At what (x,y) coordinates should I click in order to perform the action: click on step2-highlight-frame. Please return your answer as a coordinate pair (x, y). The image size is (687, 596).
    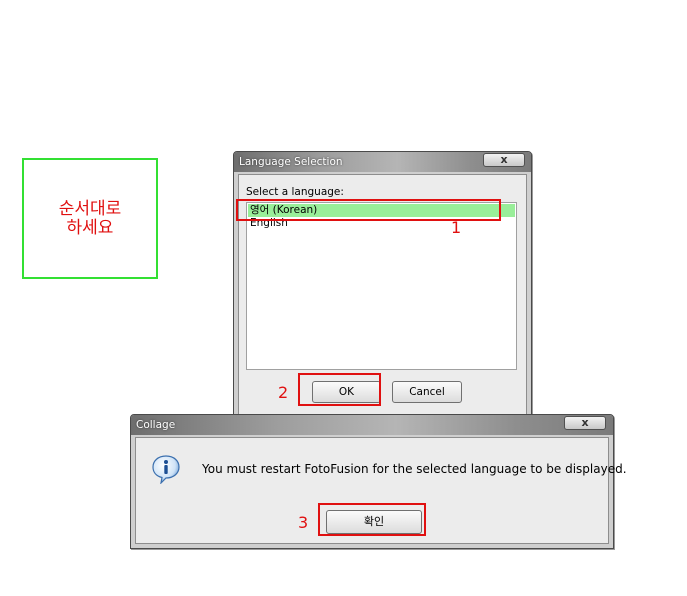
    Looking at the image, I should click on (339, 389).